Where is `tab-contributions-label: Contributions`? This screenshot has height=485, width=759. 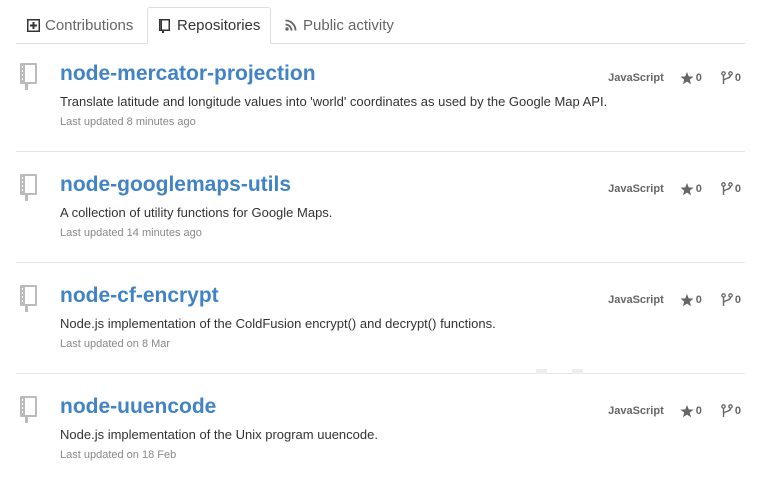
tab-contributions-label: Contributions is located at coordinates (89, 25).